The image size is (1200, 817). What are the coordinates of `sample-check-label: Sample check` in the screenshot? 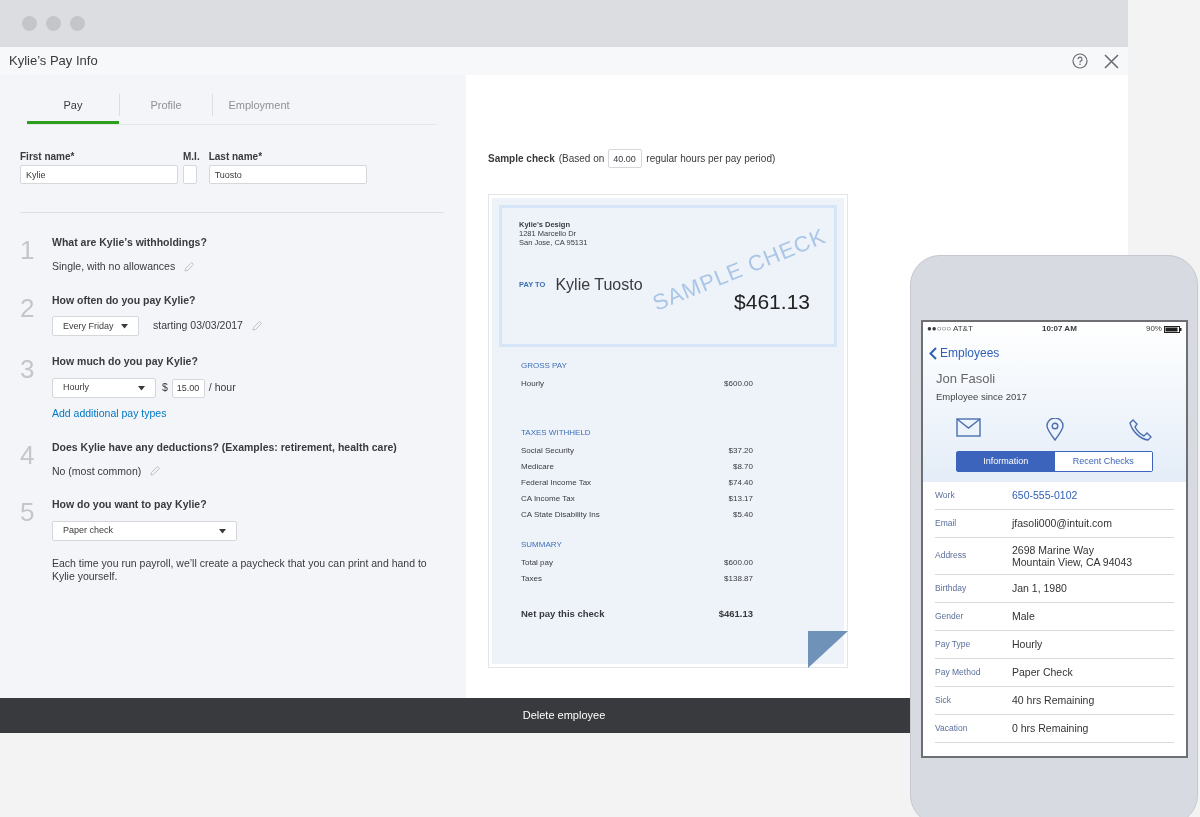 It's located at (521, 159).